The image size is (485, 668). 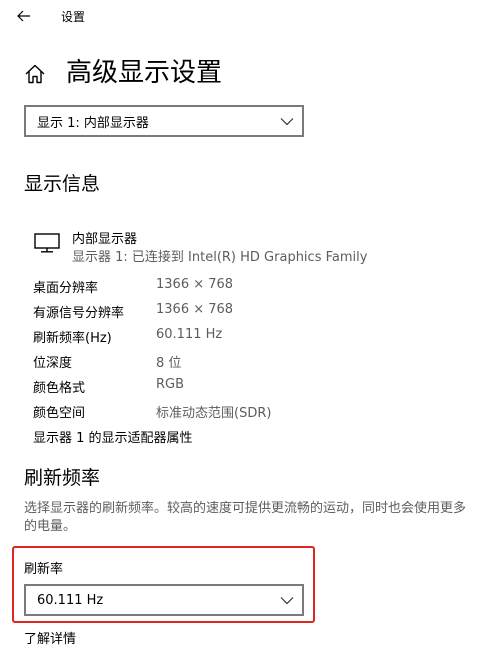 I want to click on info-label: 颜色格式, so click(x=59, y=388).